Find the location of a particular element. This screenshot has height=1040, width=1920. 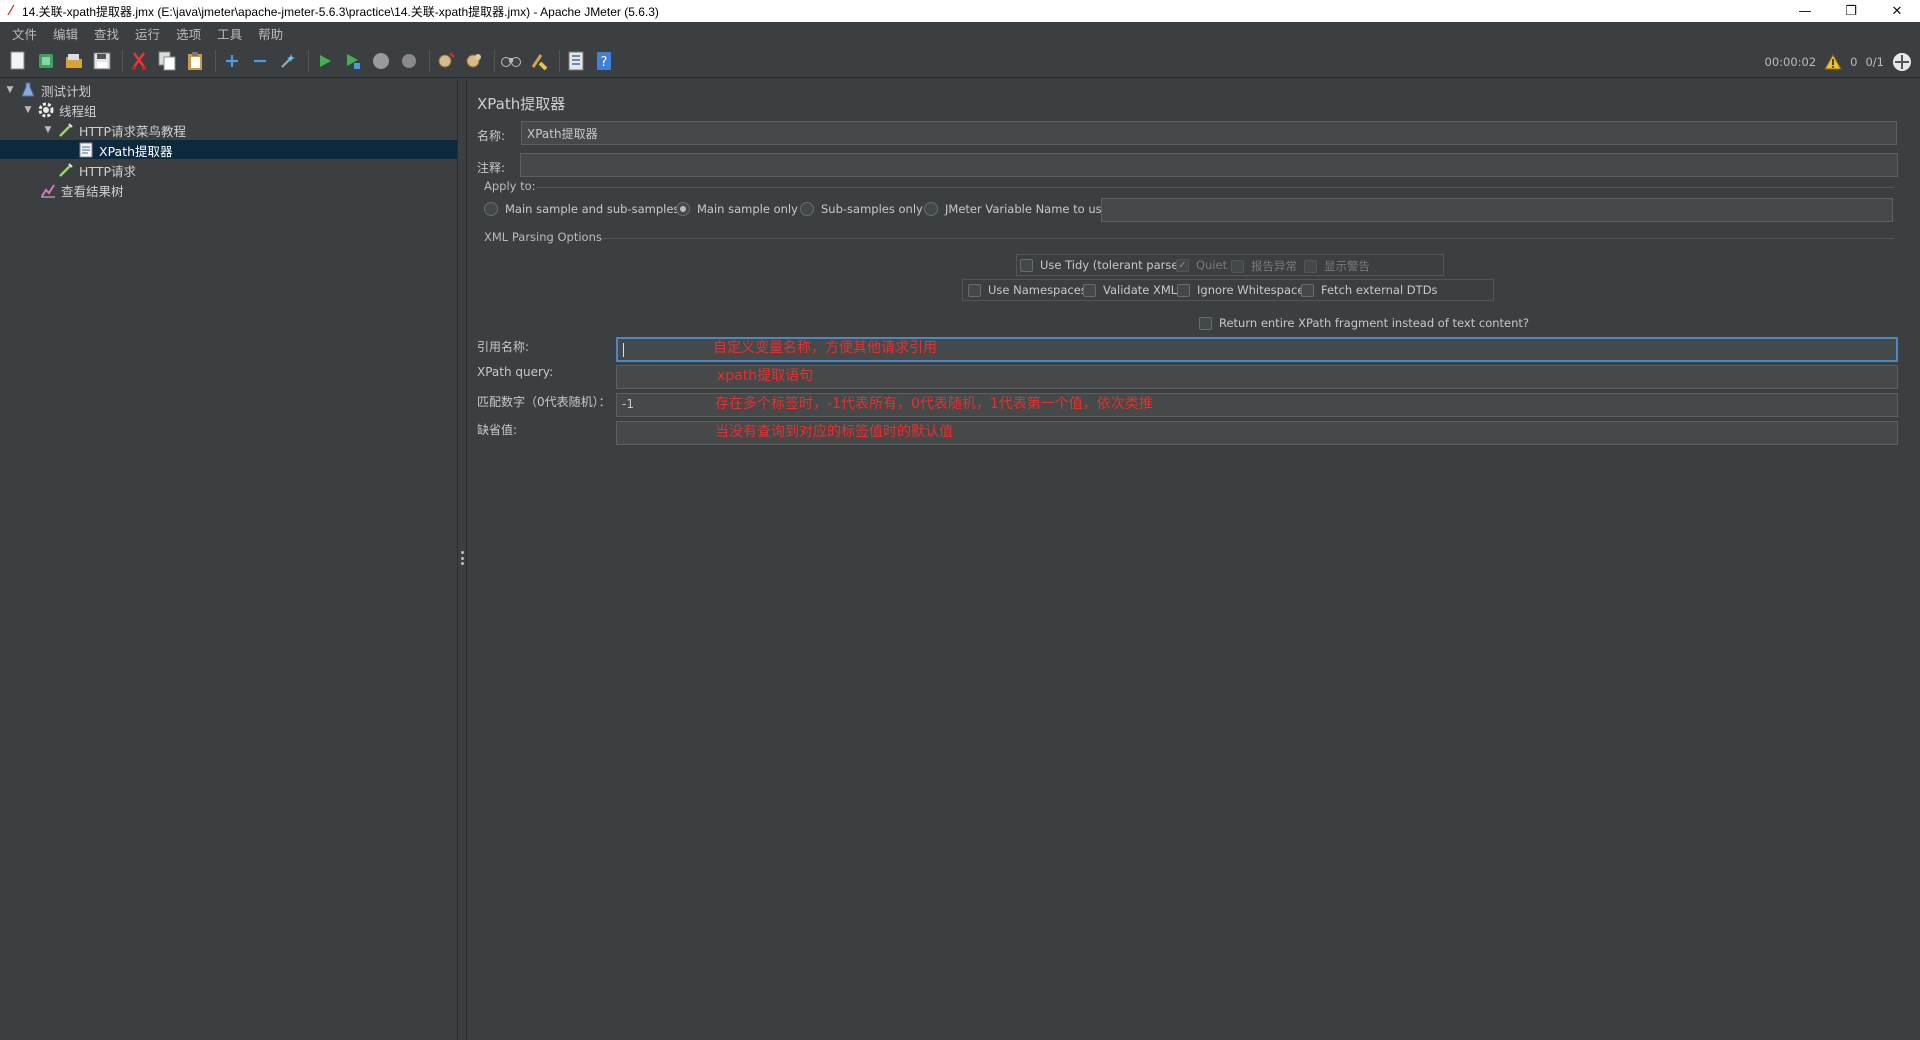

search-button is located at coordinates (511, 61).